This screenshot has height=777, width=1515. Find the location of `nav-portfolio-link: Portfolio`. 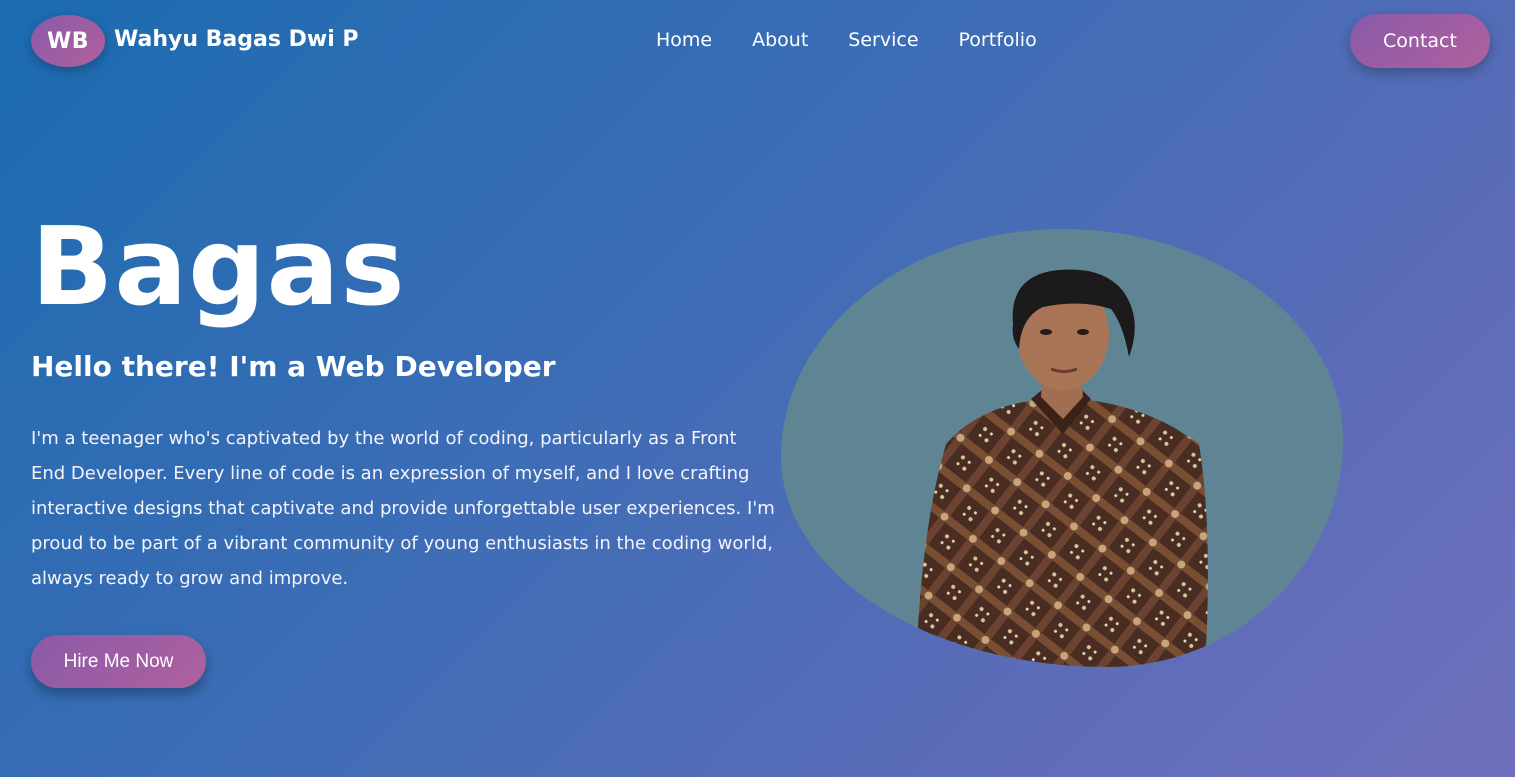

nav-portfolio-link: Portfolio is located at coordinates (998, 40).